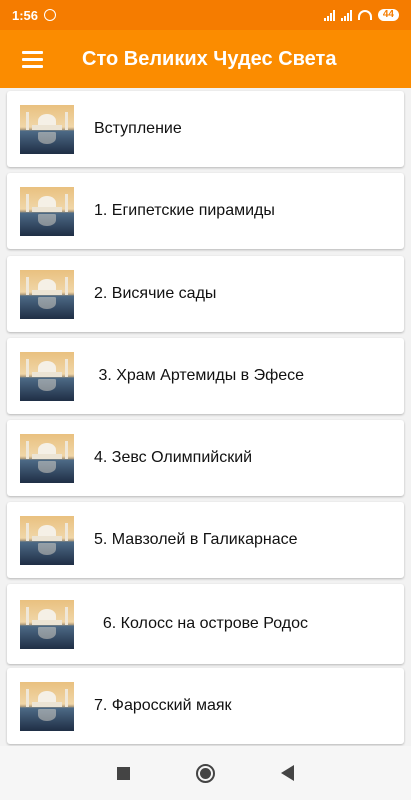 The height and width of the screenshot is (800, 411). Describe the element at coordinates (201, 623) in the screenshot. I see `list-item-label: 6. Колосс на острове Родос` at that location.